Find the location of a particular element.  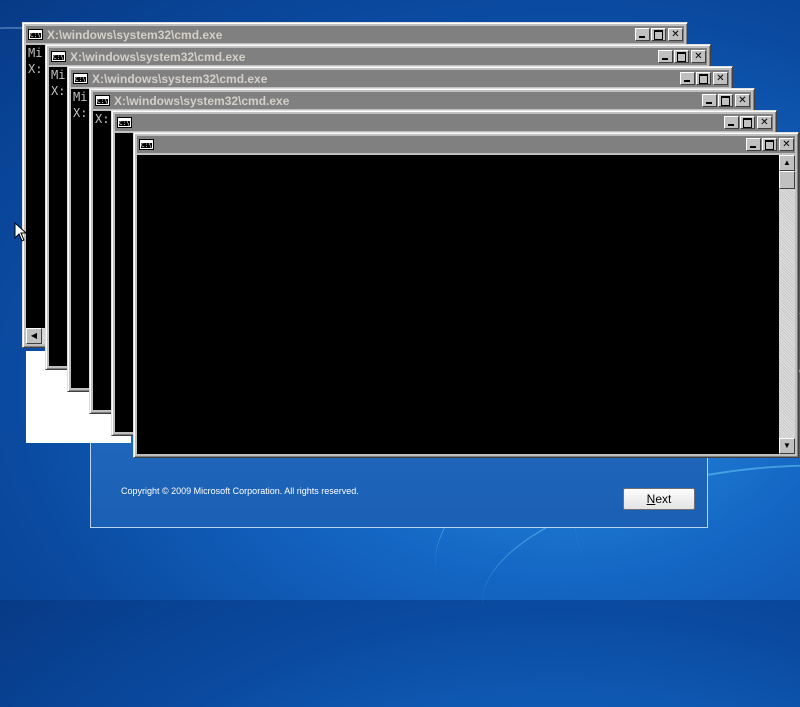

next-button-label-rest: ext is located at coordinates (663, 499).